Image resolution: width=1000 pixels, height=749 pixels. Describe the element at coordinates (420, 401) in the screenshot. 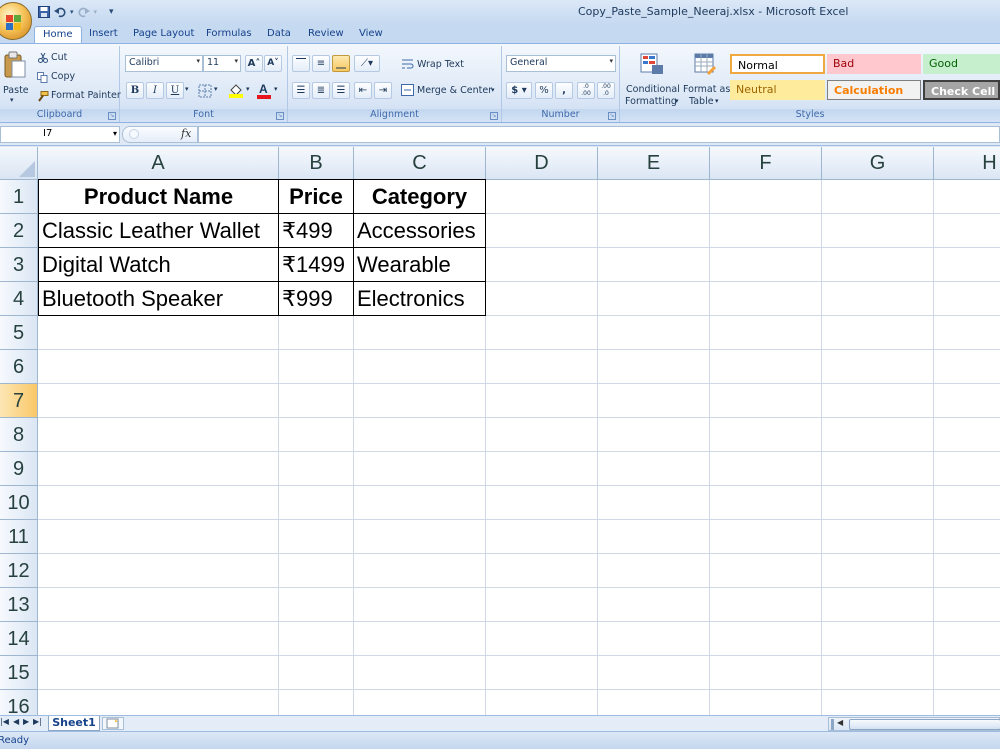

I see `cell-c7` at that location.